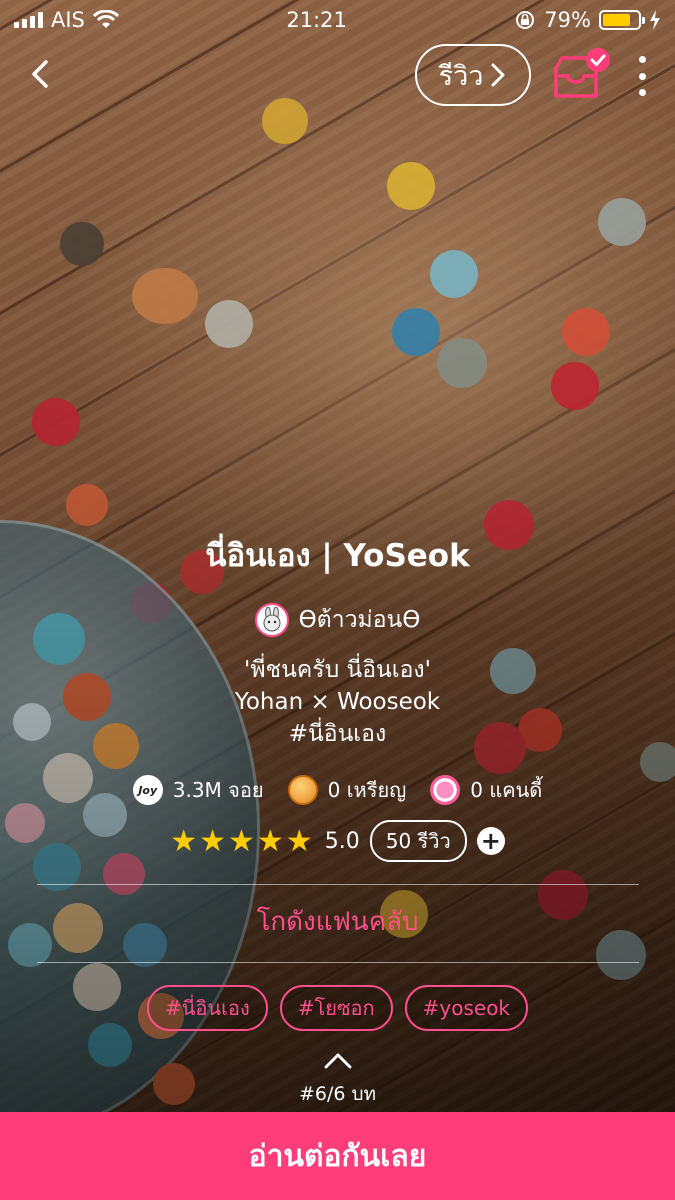 The width and height of the screenshot is (675, 1200). I want to click on shelf-check-icon, so click(582, 73).